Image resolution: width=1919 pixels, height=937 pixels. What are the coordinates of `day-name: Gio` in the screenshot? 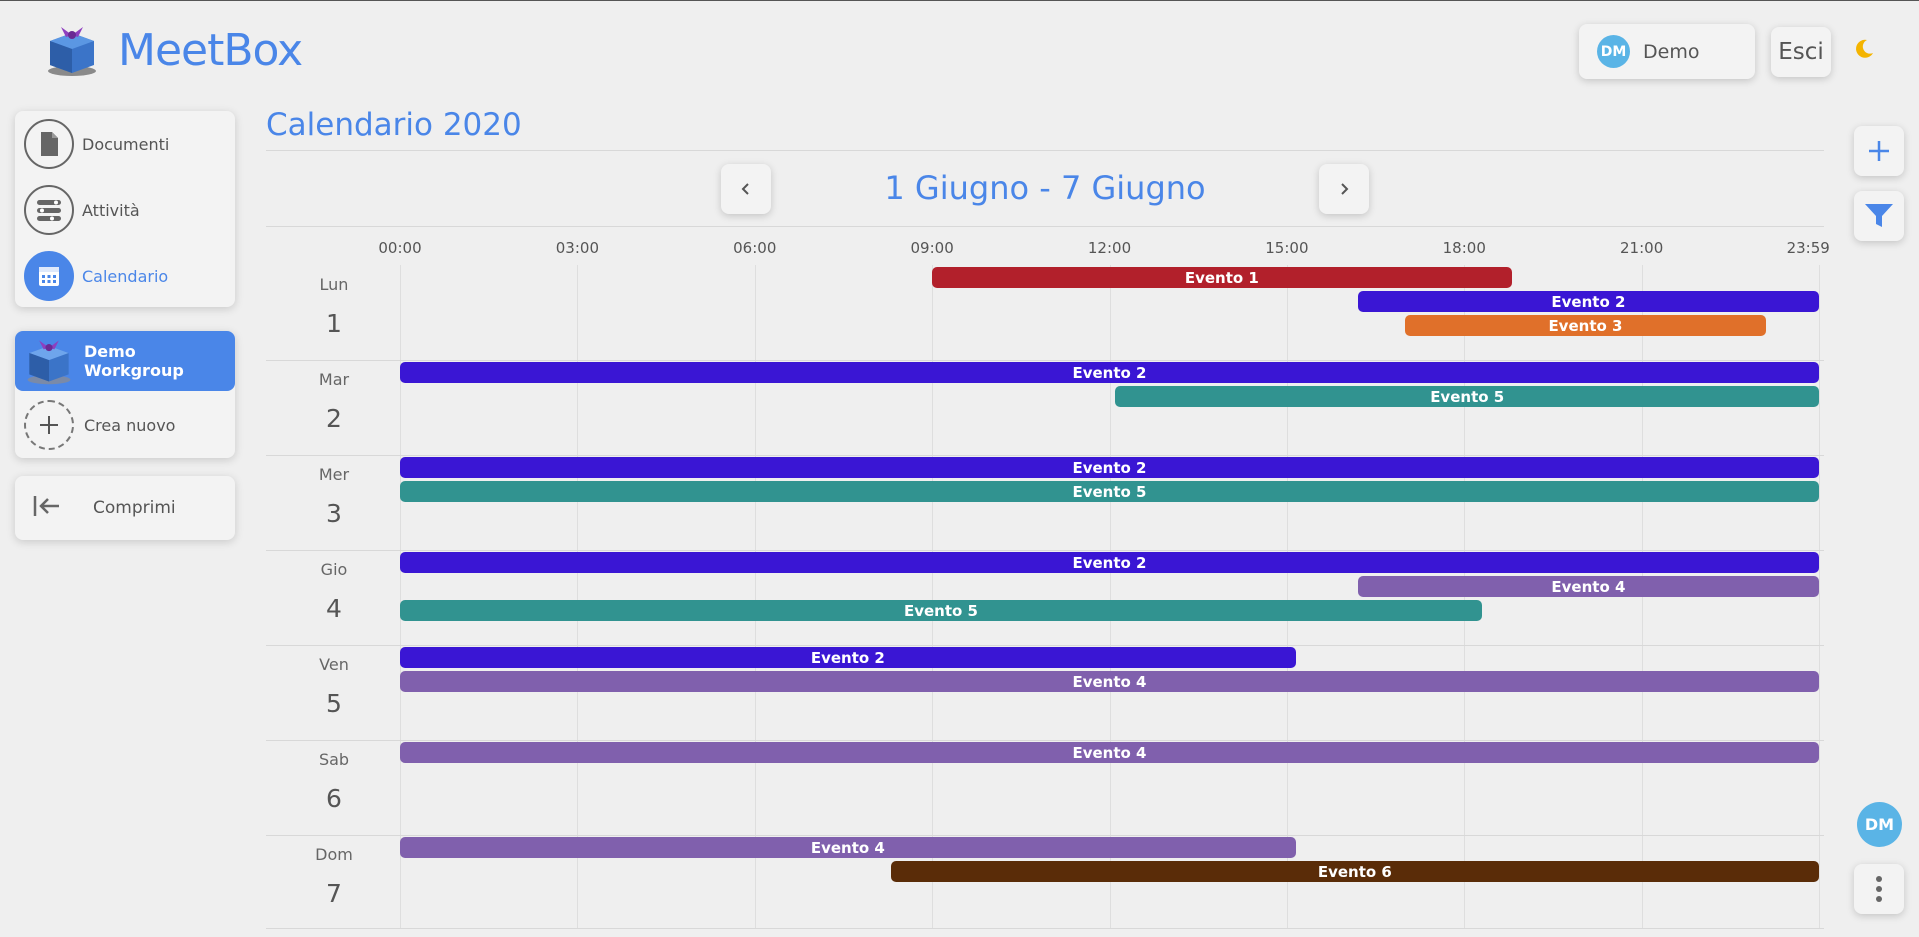 It's located at (334, 569).